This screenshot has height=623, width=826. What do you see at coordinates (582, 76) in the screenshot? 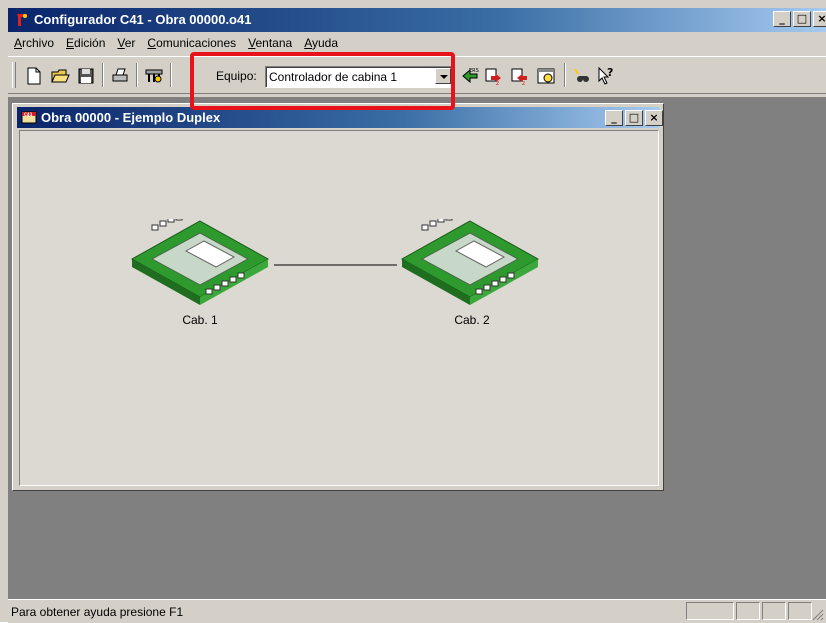
I see `find-icon` at bounding box center [582, 76].